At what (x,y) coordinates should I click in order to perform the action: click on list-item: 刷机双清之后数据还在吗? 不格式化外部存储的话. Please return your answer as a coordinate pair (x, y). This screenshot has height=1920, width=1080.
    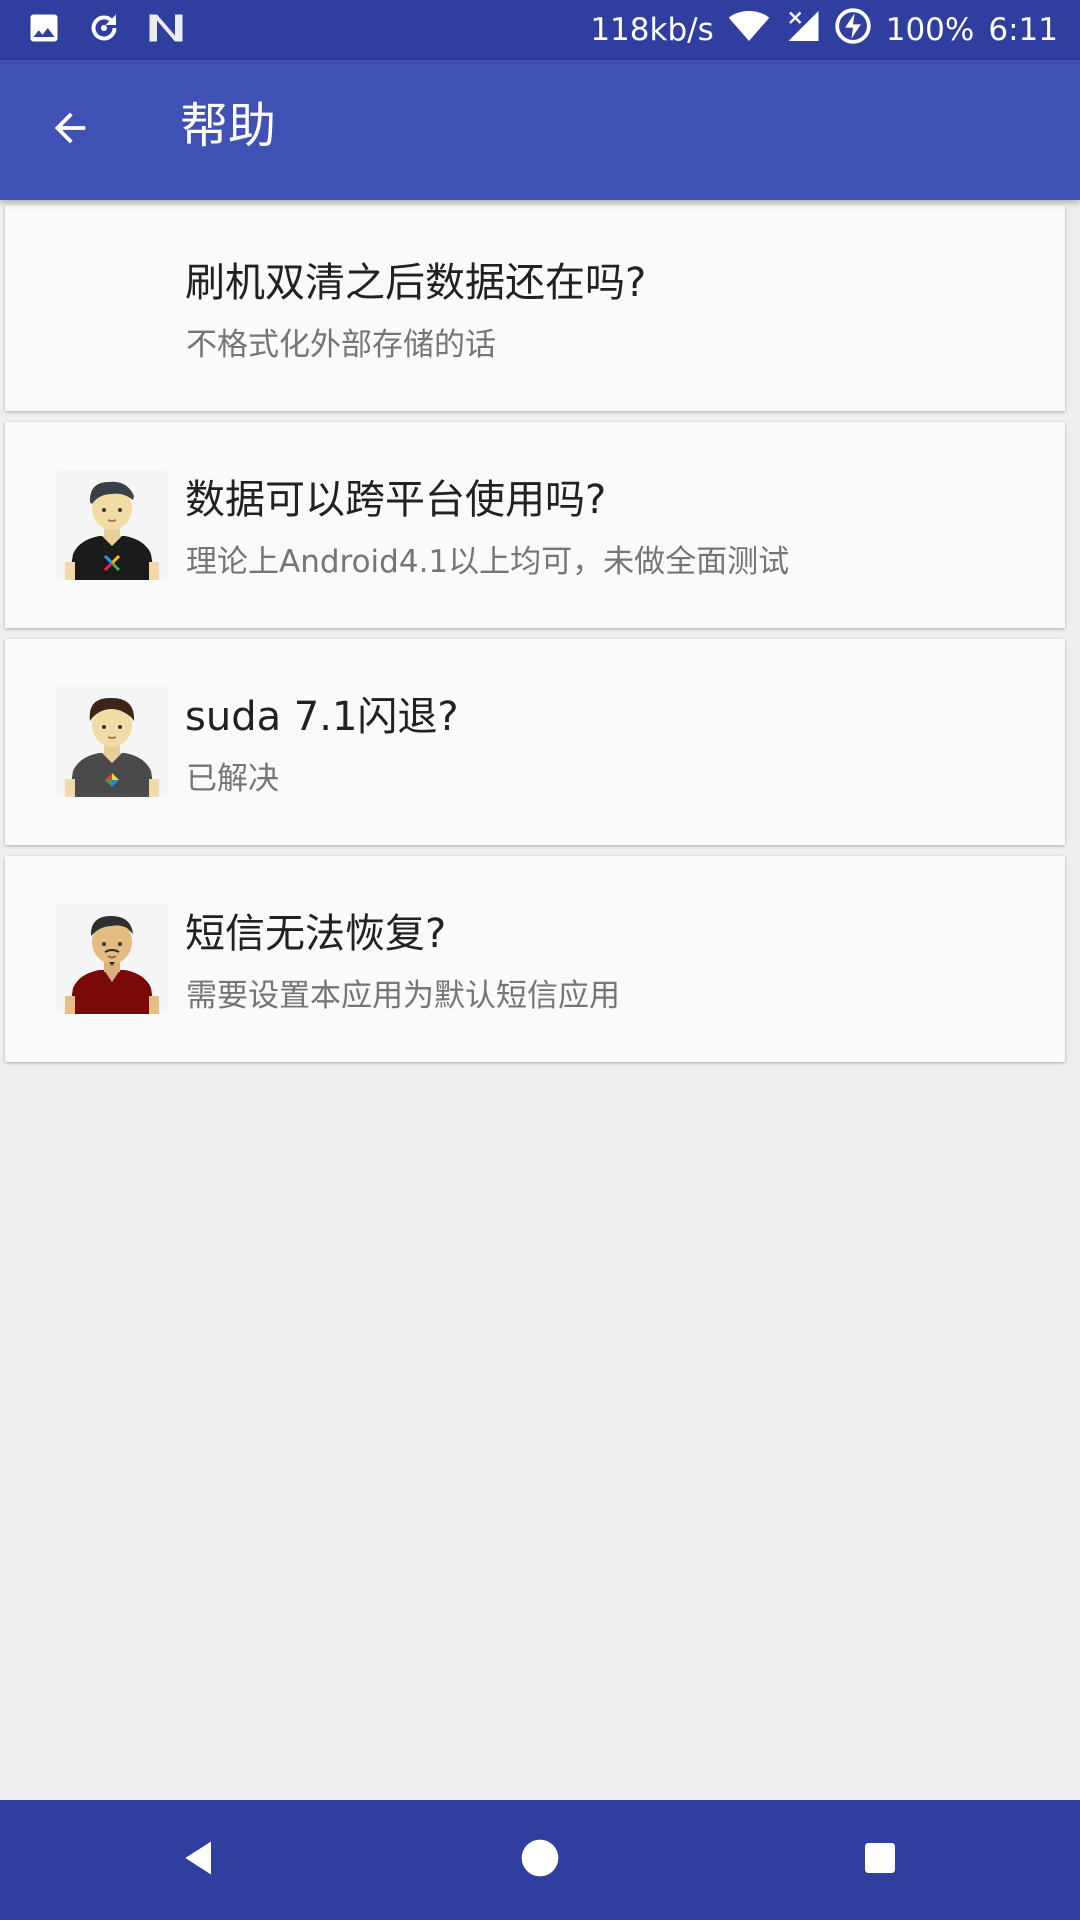
    Looking at the image, I should click on (535, 308).